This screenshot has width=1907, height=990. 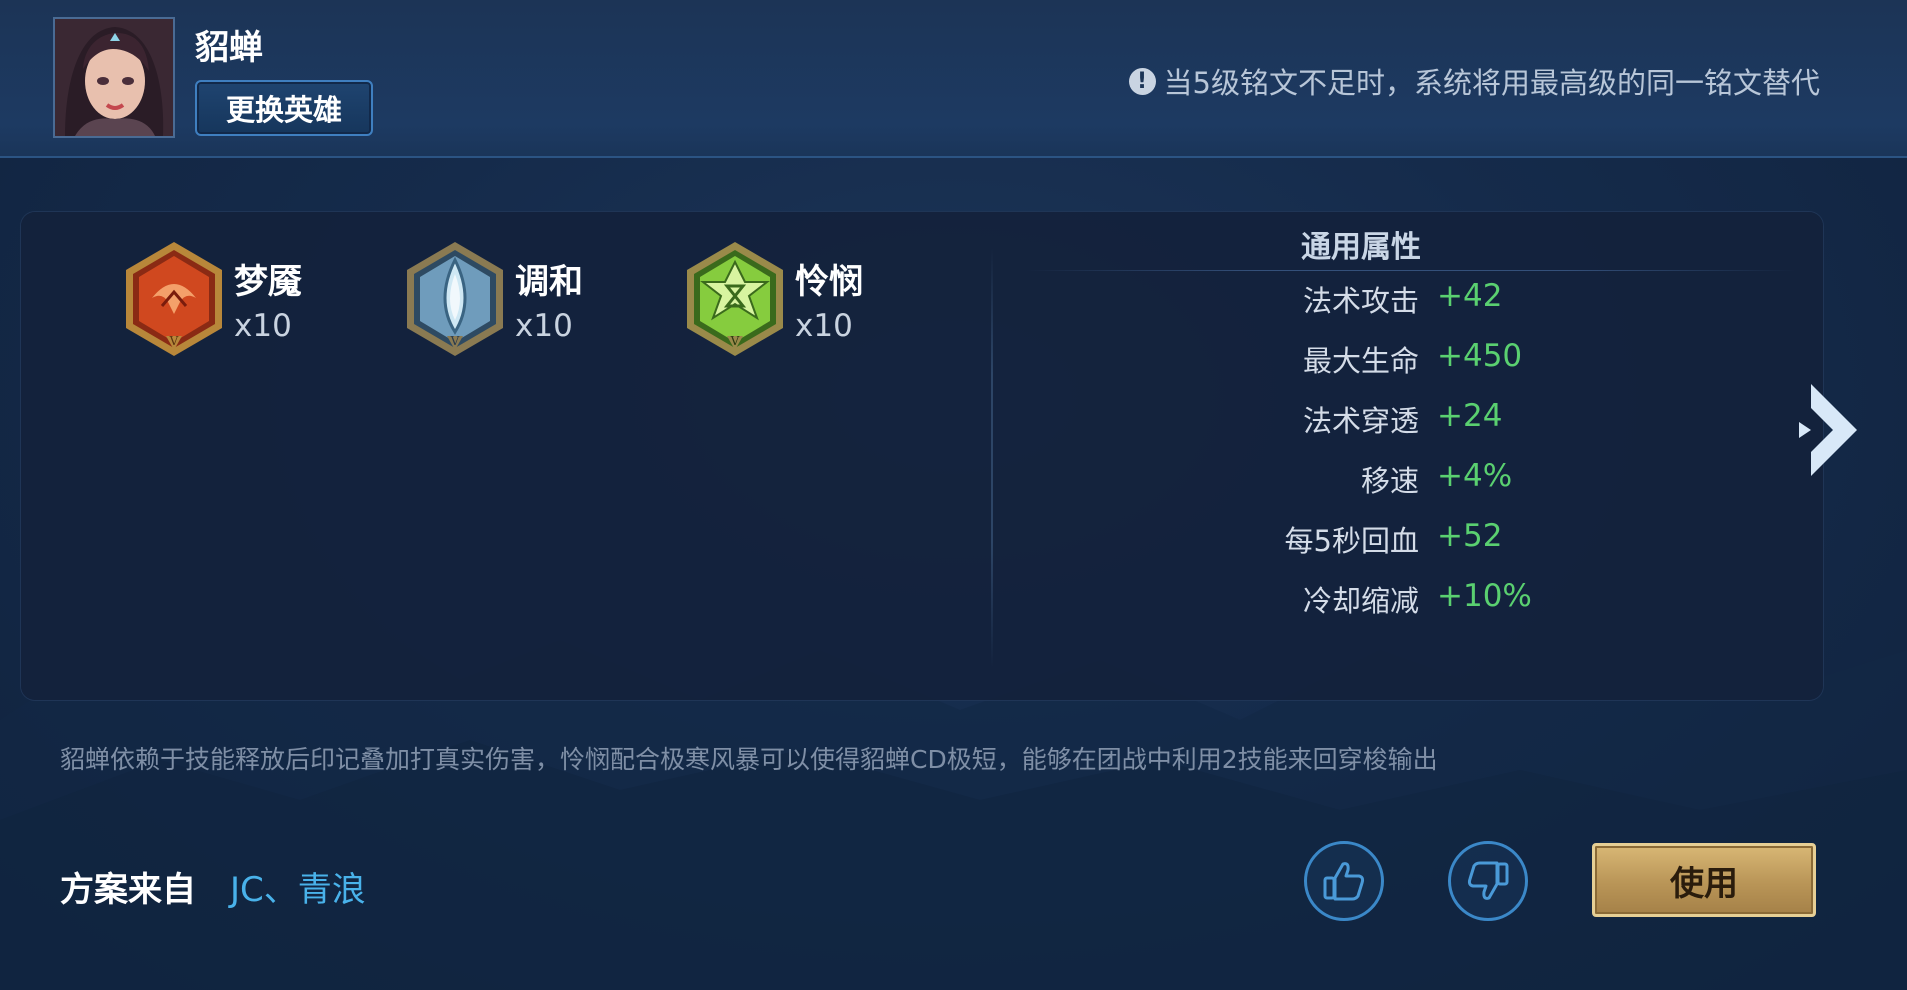 I want to click on hero-portrait-icon, so click(x=114, y=77).